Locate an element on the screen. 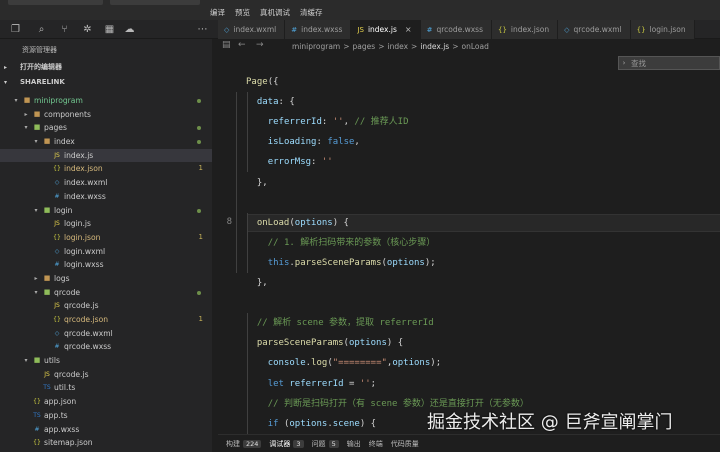  cloud-icon: ☁ is located at coordinates (129, 29).